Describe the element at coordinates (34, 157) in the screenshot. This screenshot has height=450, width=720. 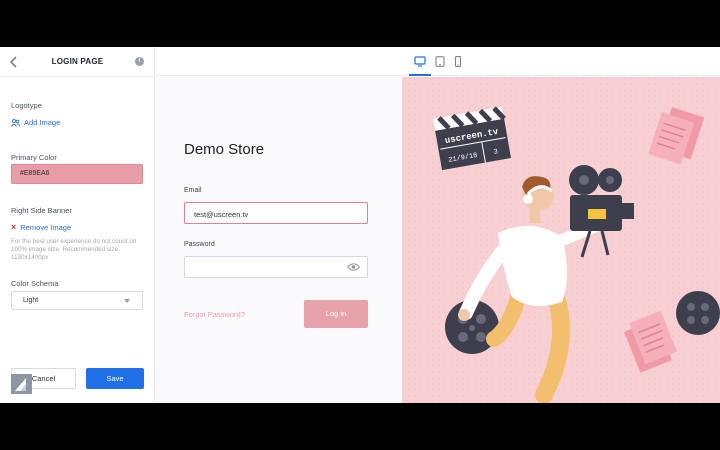
I see `primary-color-label: Primary Color` at that location.